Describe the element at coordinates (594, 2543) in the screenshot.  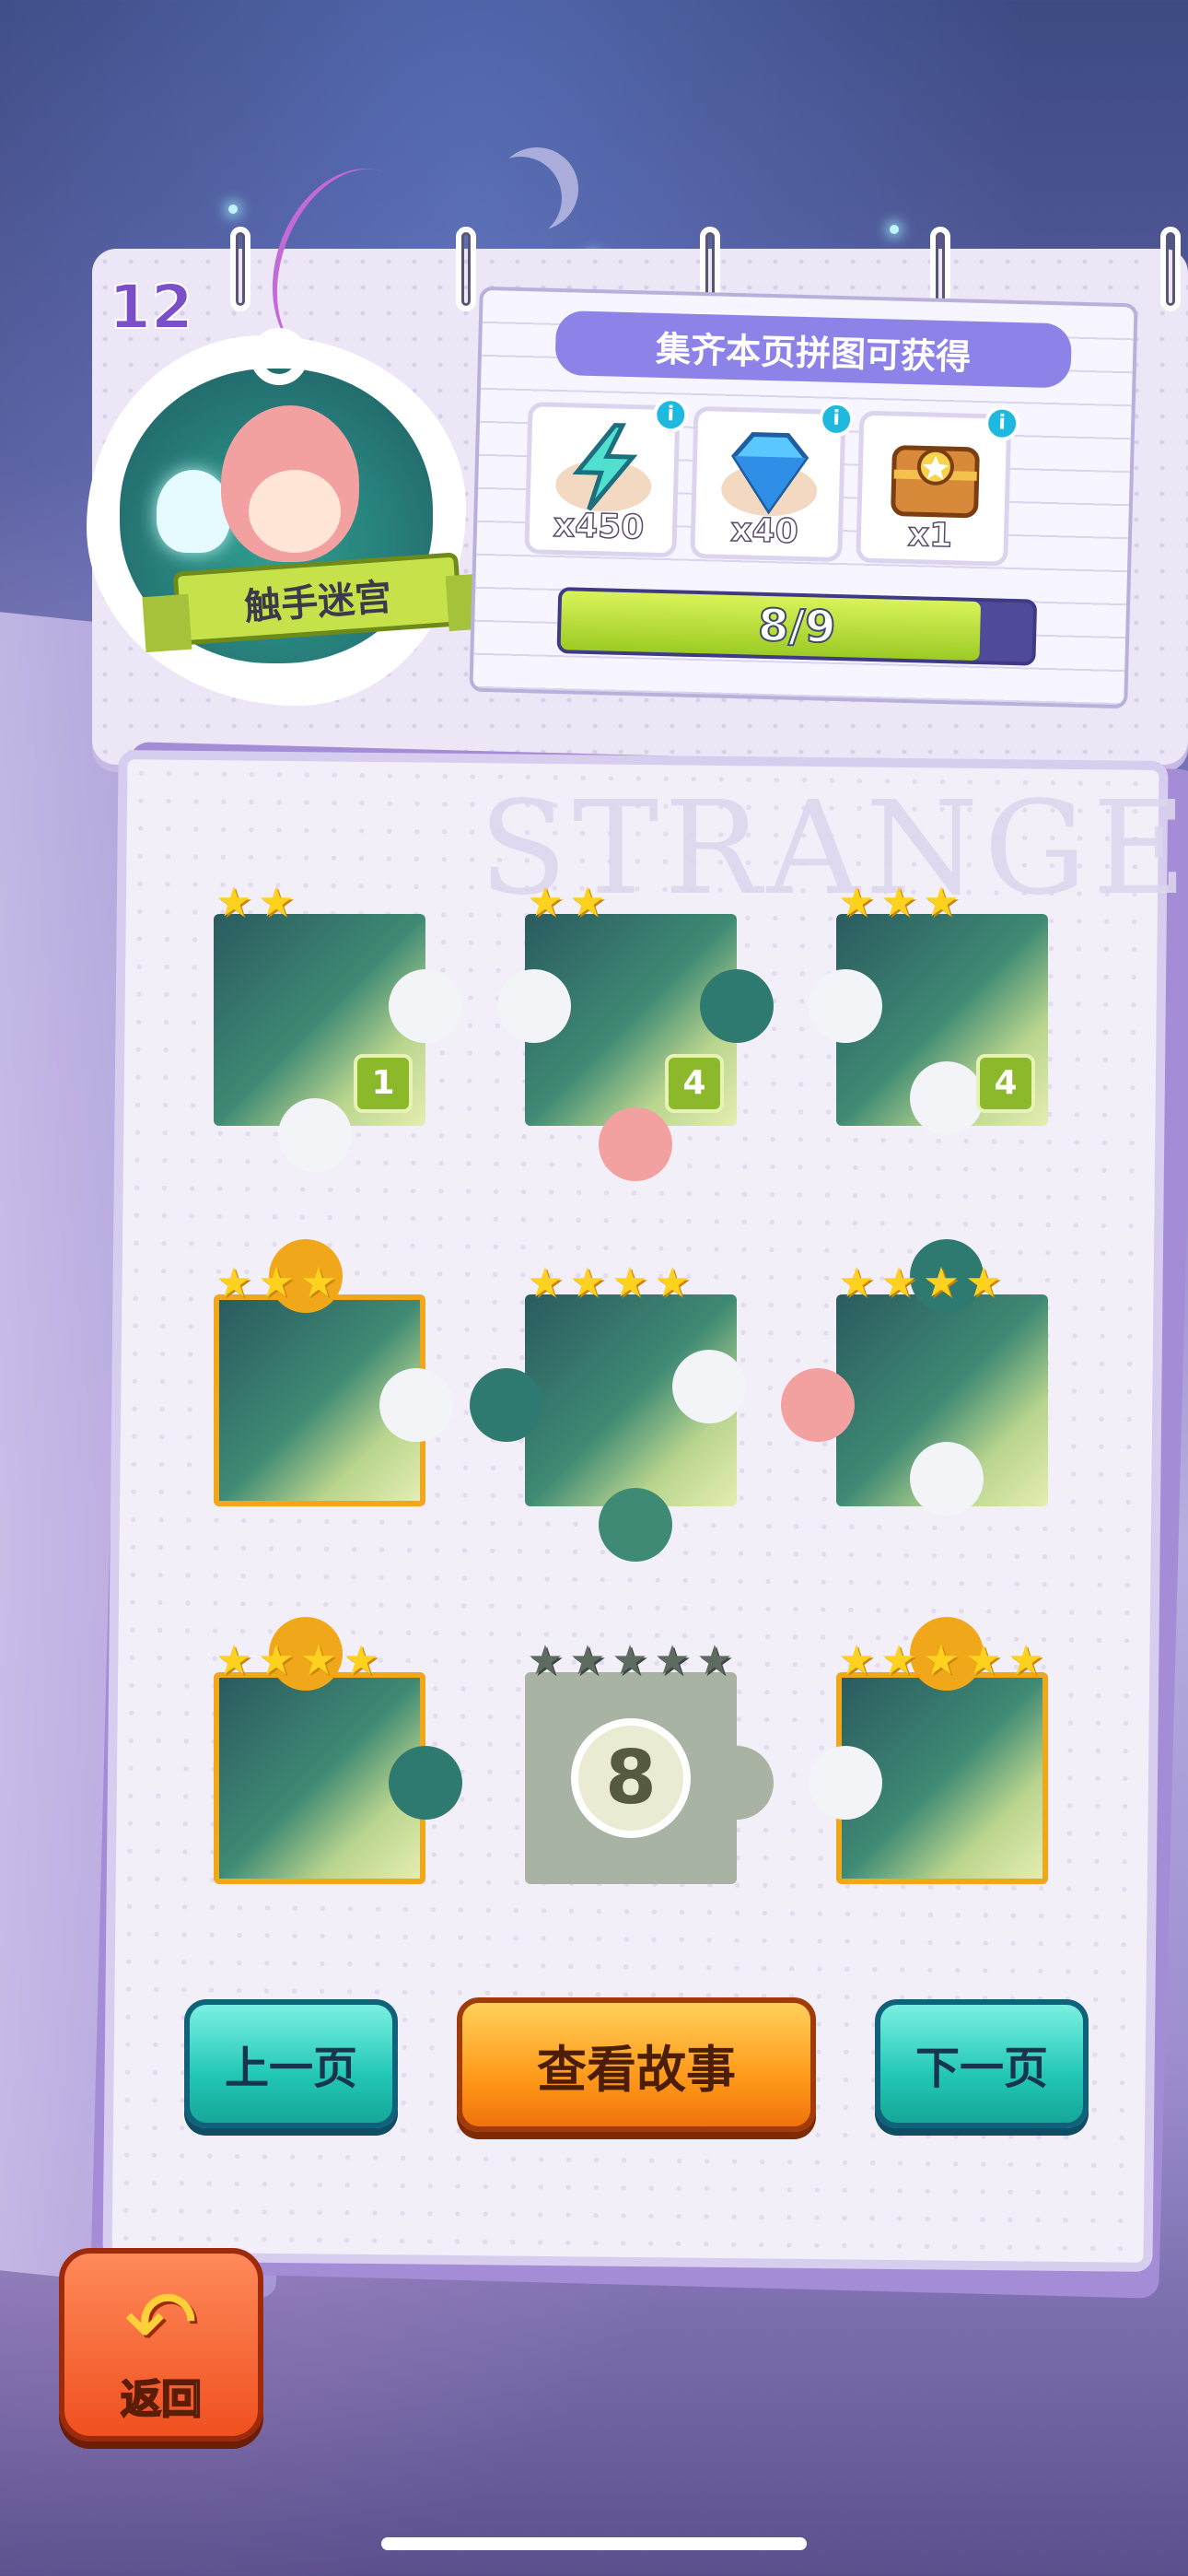
I see `home-indicator` at that location.